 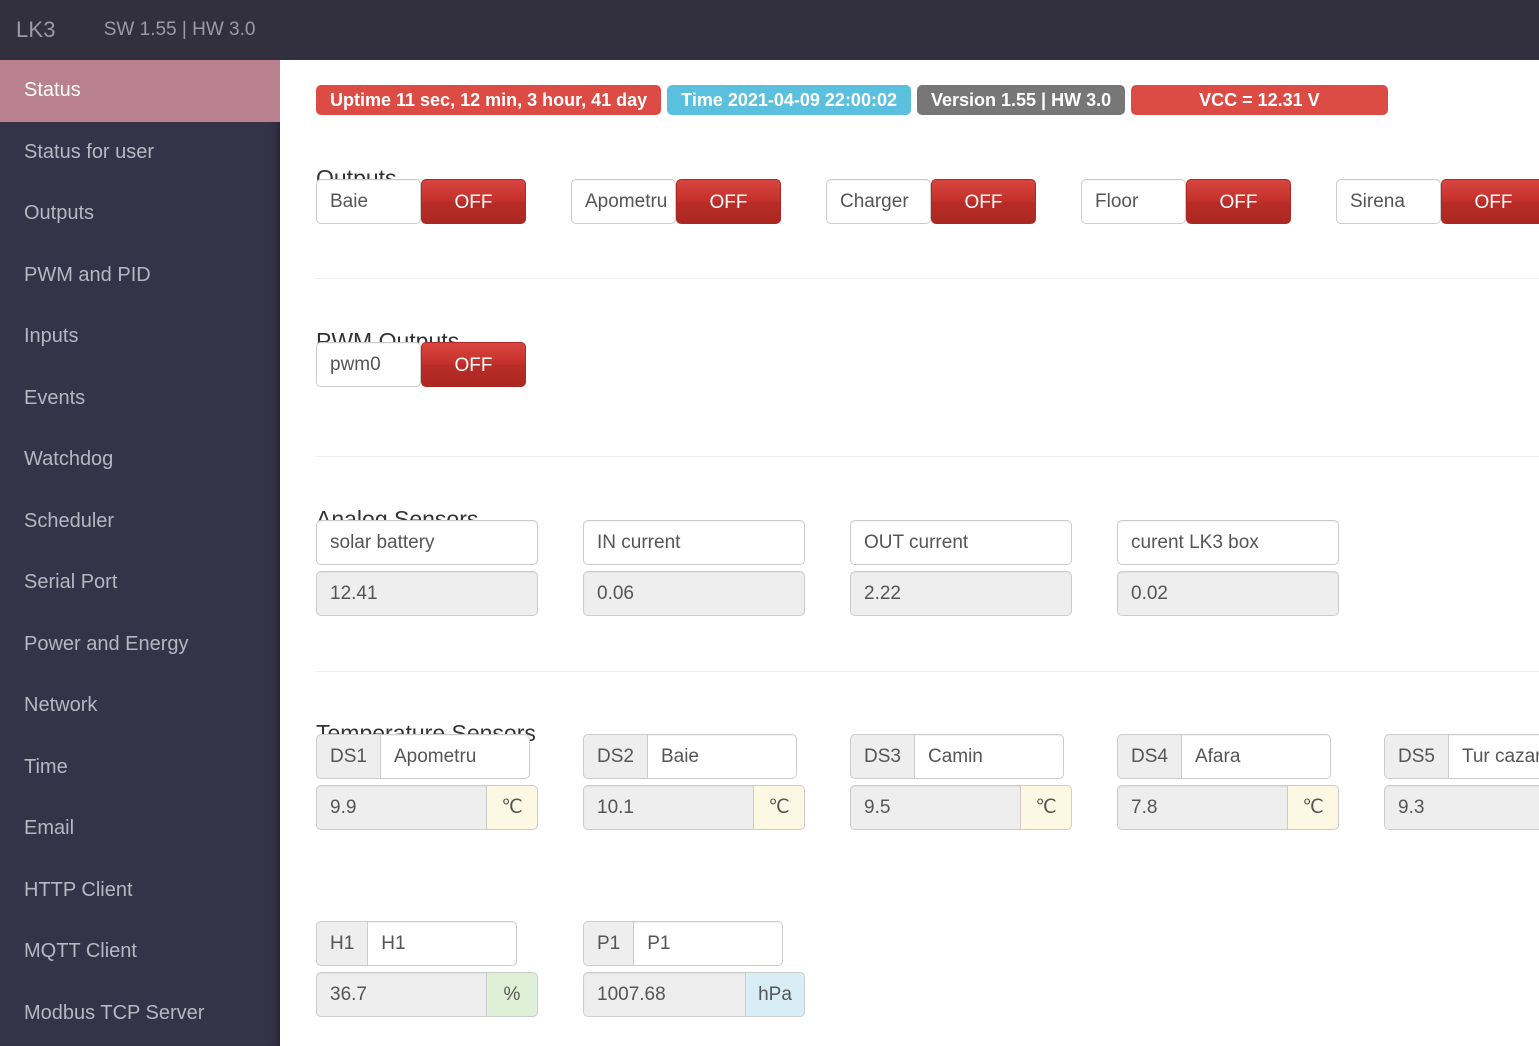 What do you see at coordinates (1228, 568) in the screenshot?
I see `analog-sensor-curent-lk3-box: curent LK3 box 0.02` at bounding box center [1228, 568].